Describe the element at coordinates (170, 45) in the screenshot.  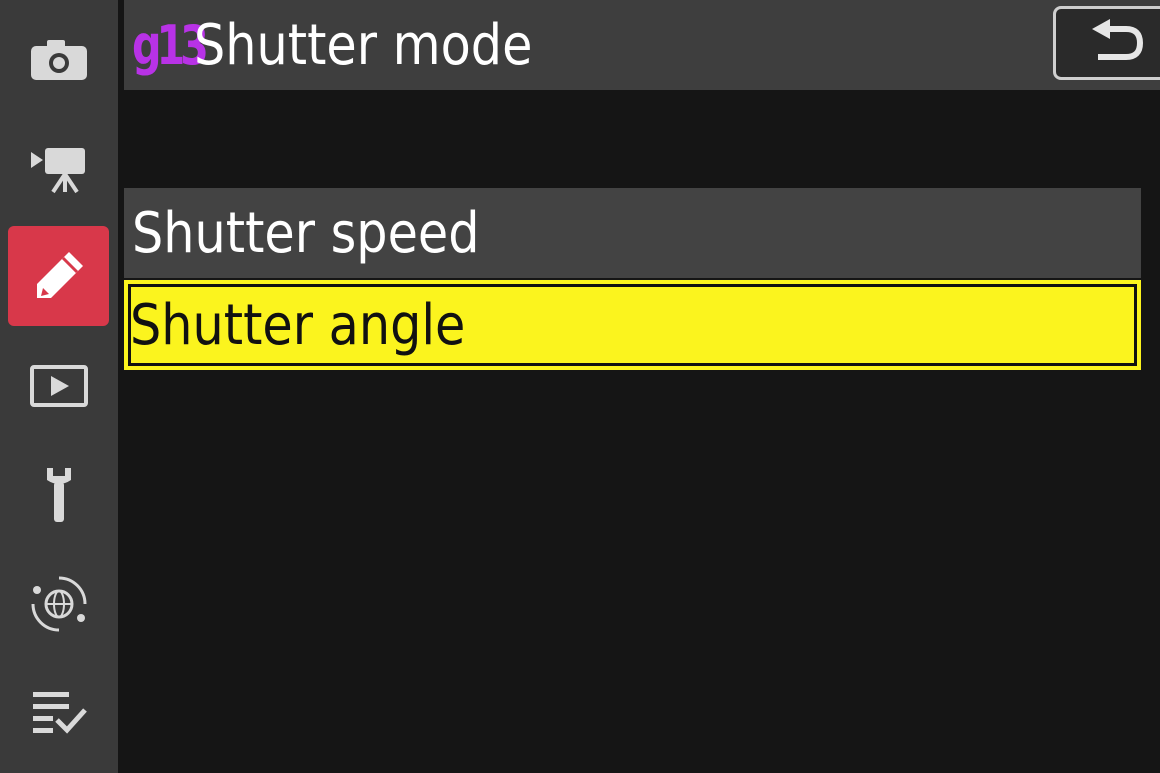
I see `menu-code: g13` at that location.